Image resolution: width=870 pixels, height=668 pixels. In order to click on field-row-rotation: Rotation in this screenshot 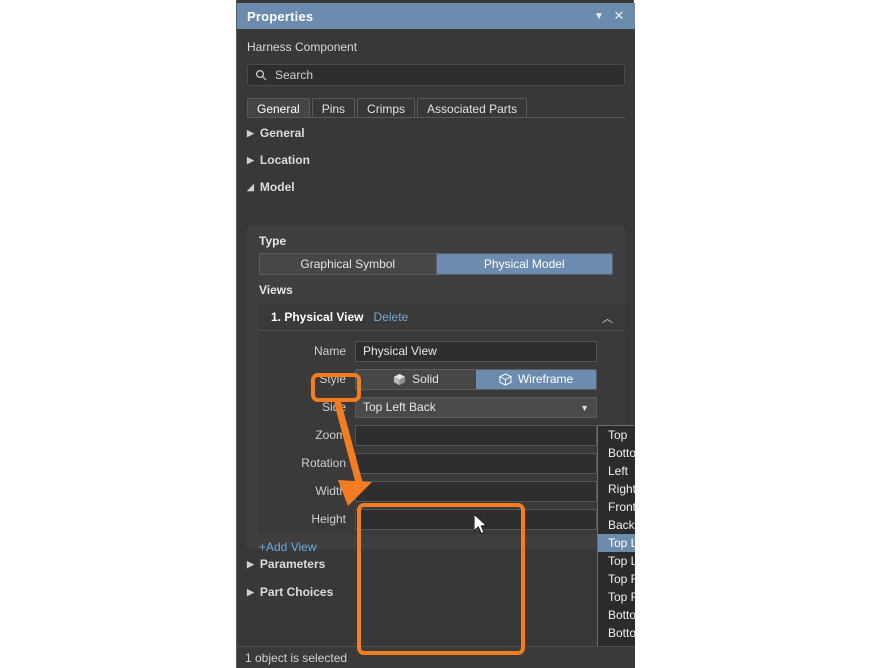, I will do `click(428, 463)`.